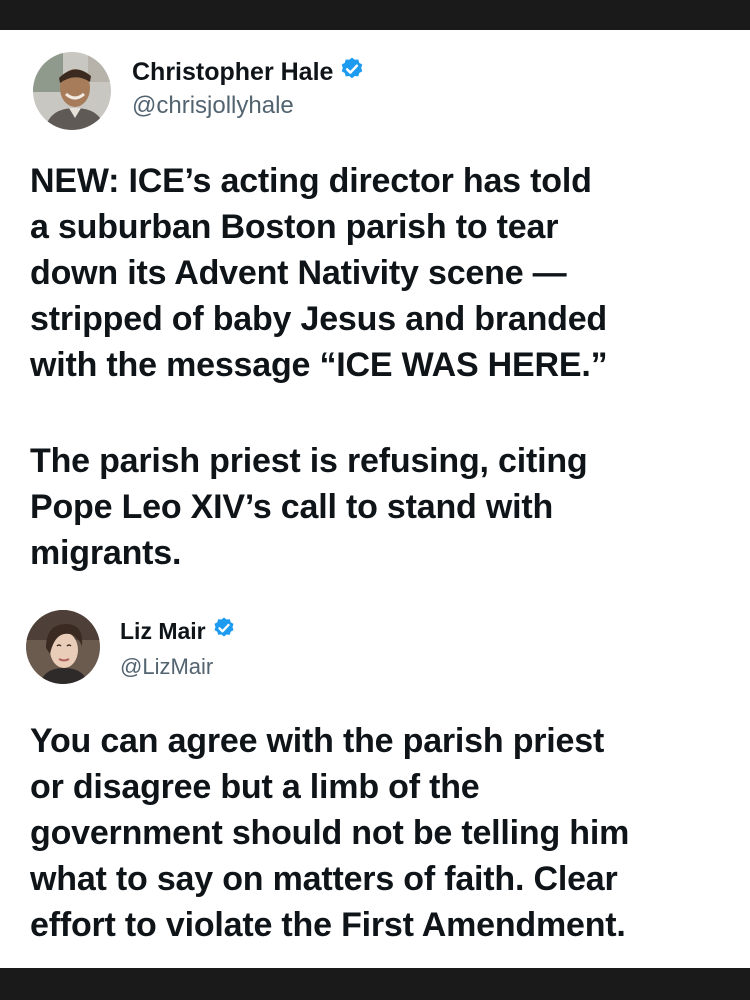 The height and width of the screenshot is (1000, 750). I want to click on text-line: with the message “ICE WAS HERE.”, so click(319, 365).